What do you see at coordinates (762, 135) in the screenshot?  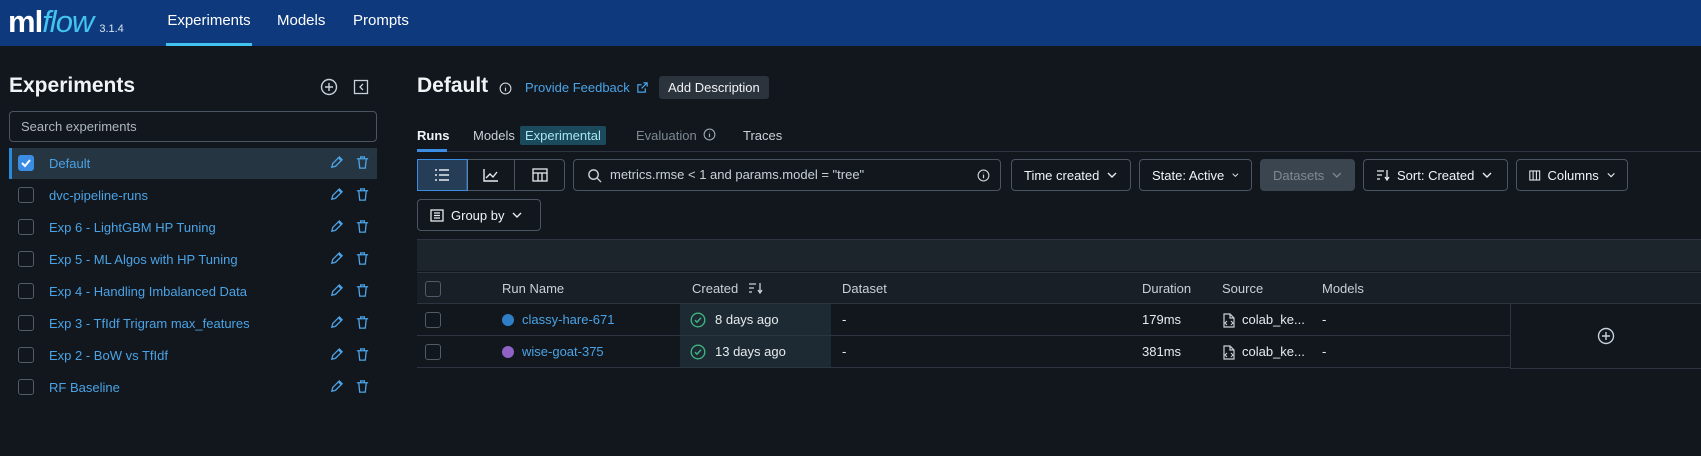 I see `tab-traces: Traces` at bounding box center [762, 135].